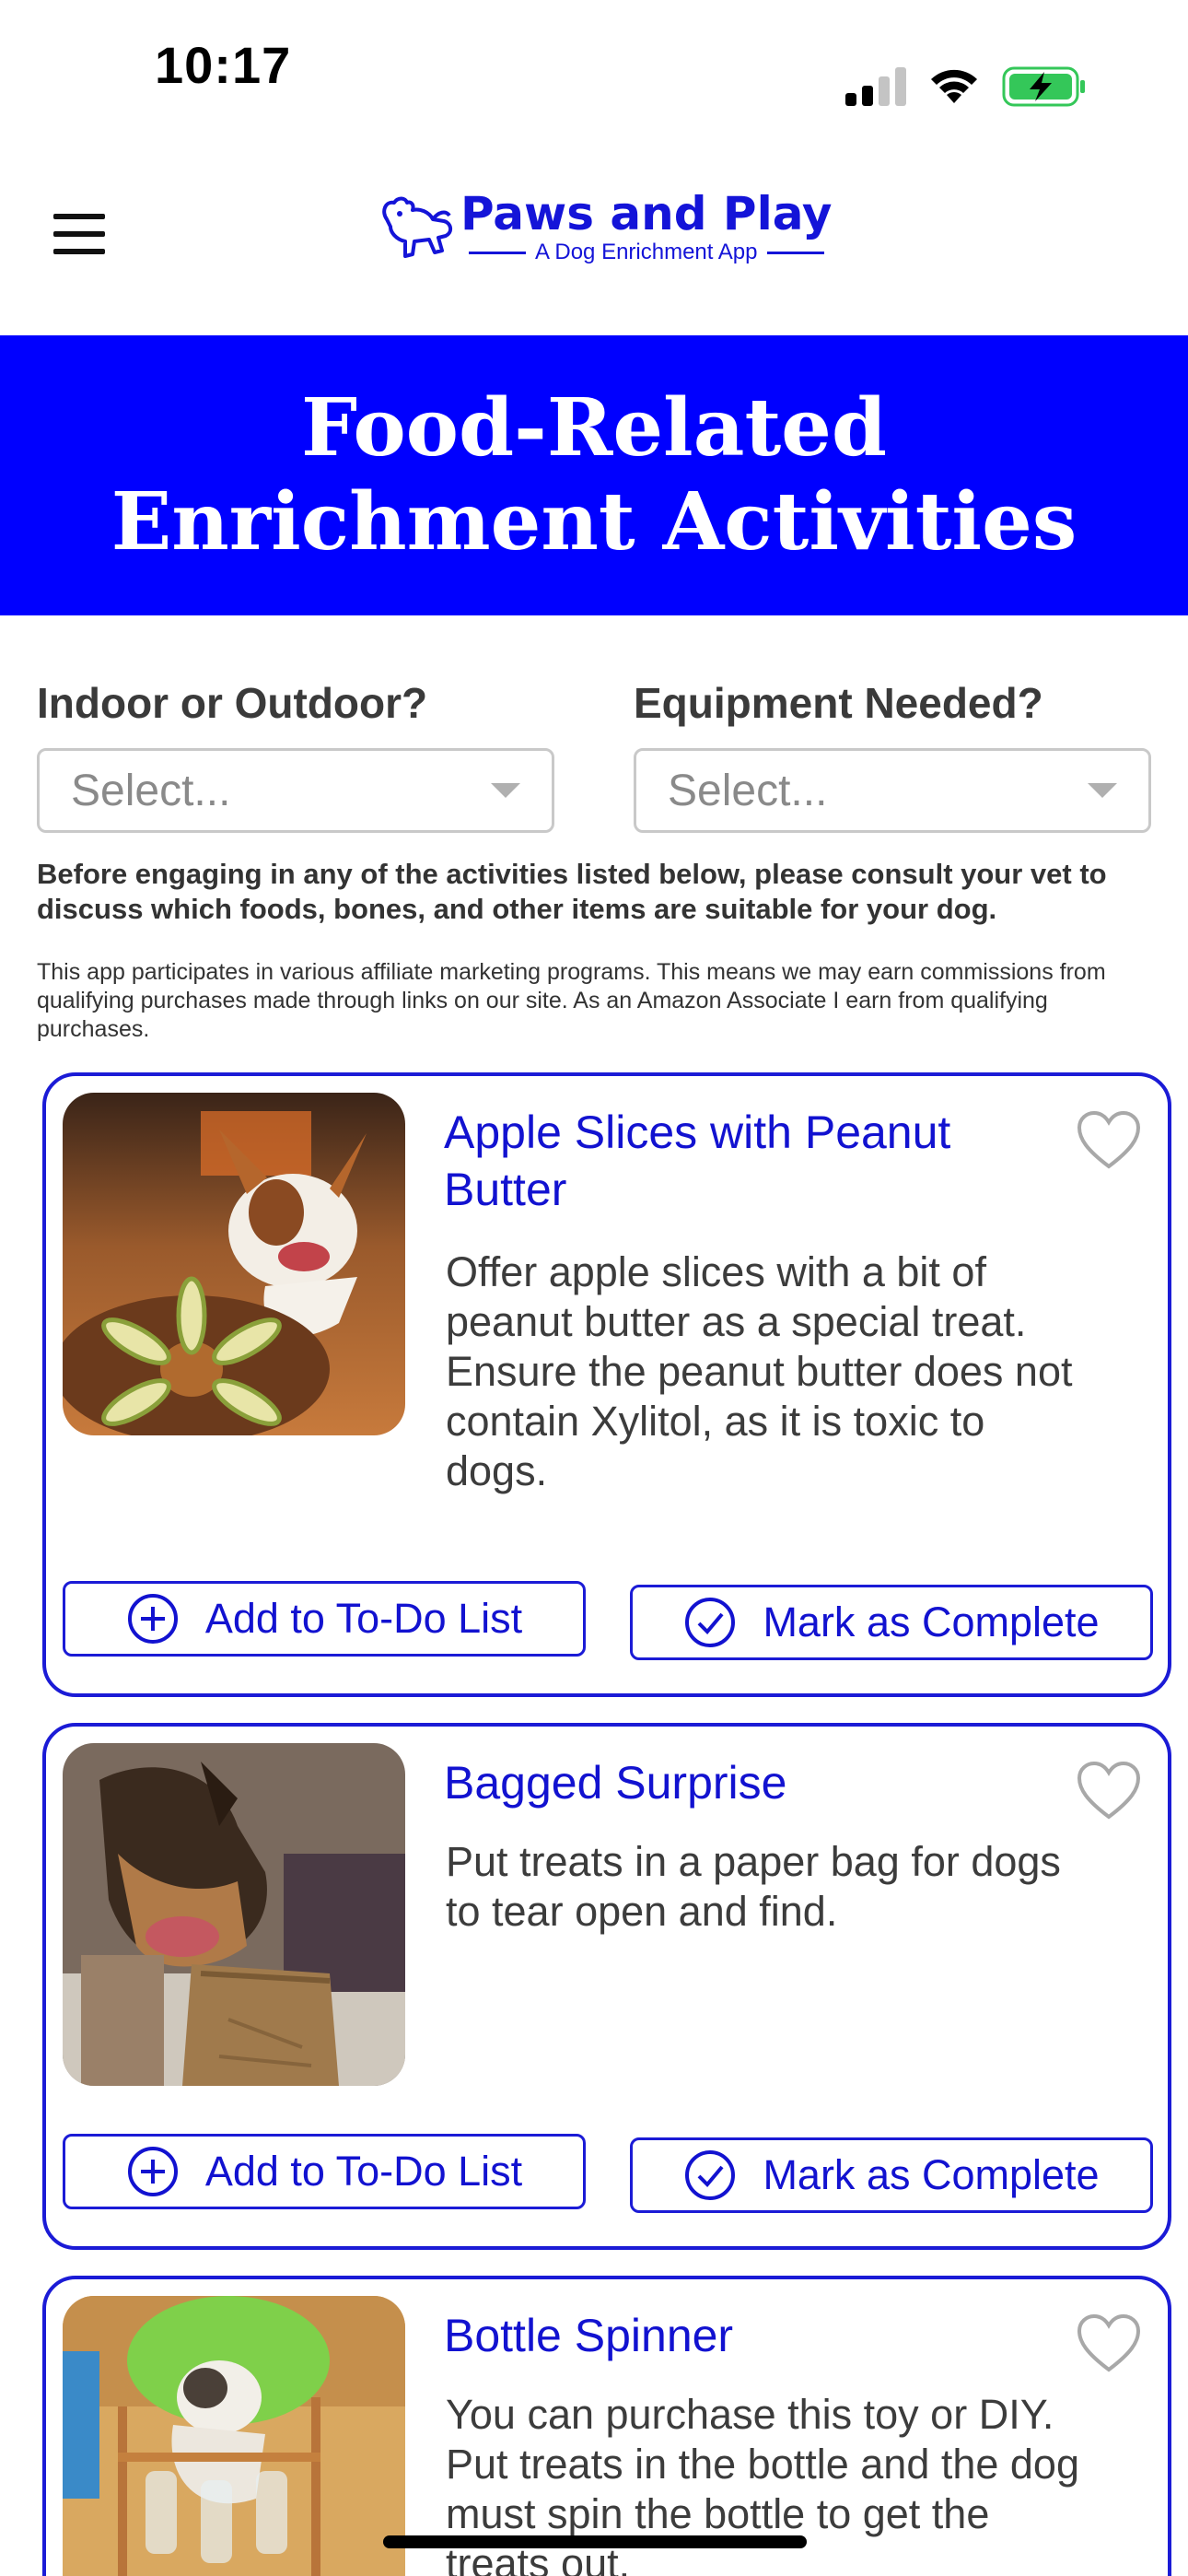 This screenshot has height=2576, width=1188. Describe the element at coordinates (838, 703) in the screenshot. I see `filter-label: Equipment Needed?` at that location.